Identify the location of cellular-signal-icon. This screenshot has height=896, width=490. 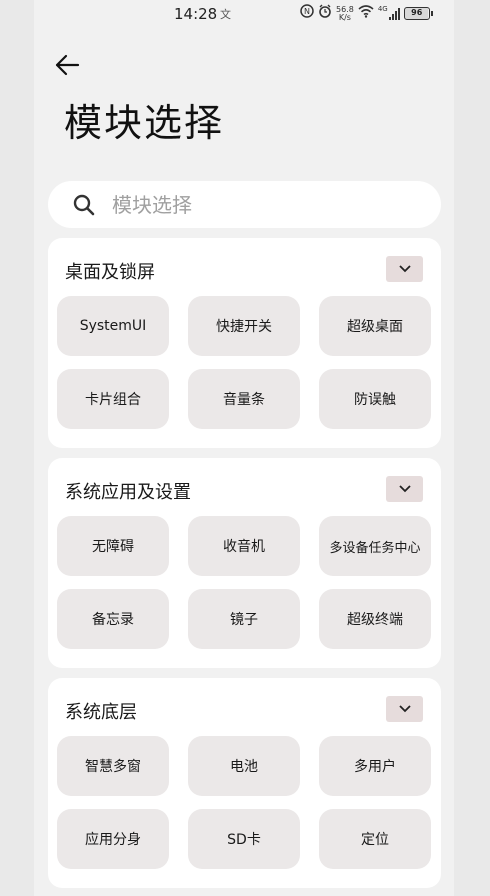
(394, 13).